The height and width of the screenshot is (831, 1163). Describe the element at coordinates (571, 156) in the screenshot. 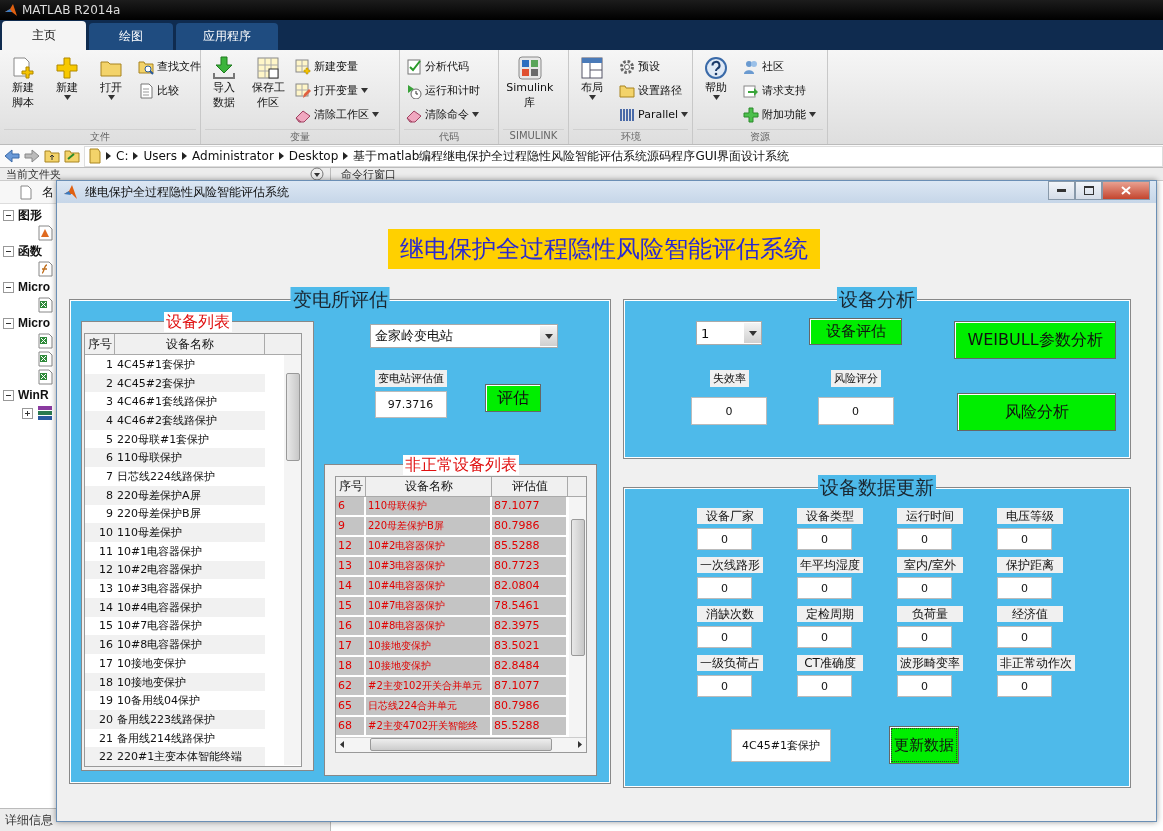

I see `path-segment: 基于matlab编程继电保护全过程隐性风险智能评估系统源码程序GUI界面设计系统` at that location.